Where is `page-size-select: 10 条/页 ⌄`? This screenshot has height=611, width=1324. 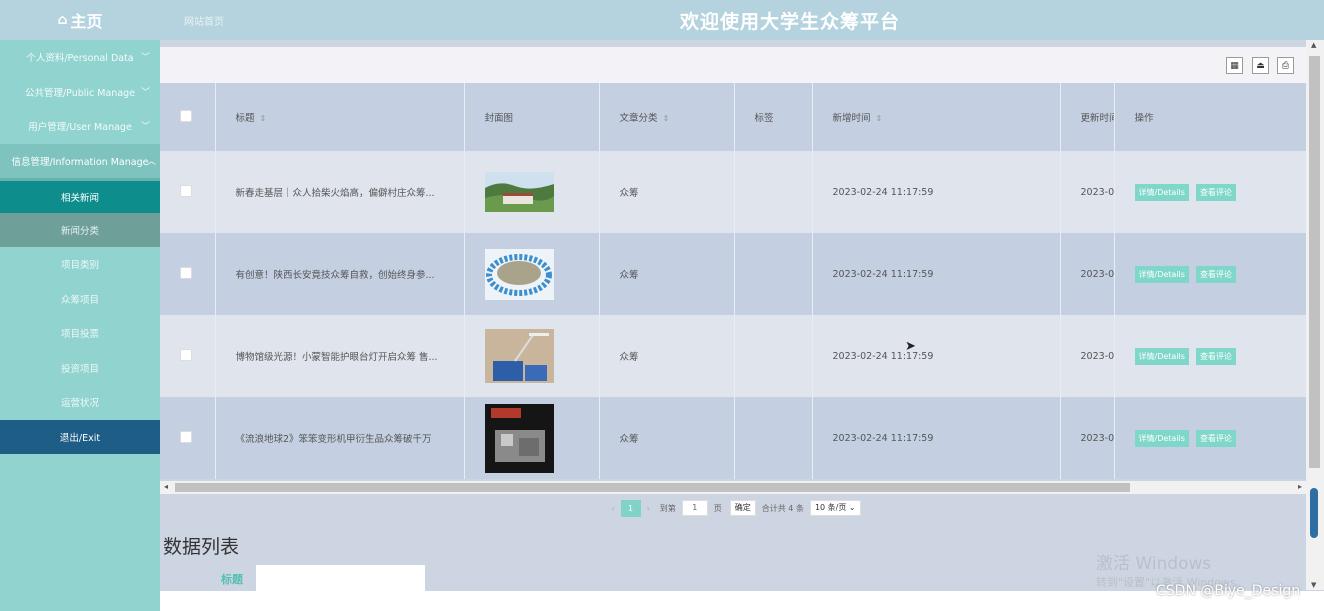 page-size-select: 10 条/页 ⌄ is located at coordinates (835, 508).